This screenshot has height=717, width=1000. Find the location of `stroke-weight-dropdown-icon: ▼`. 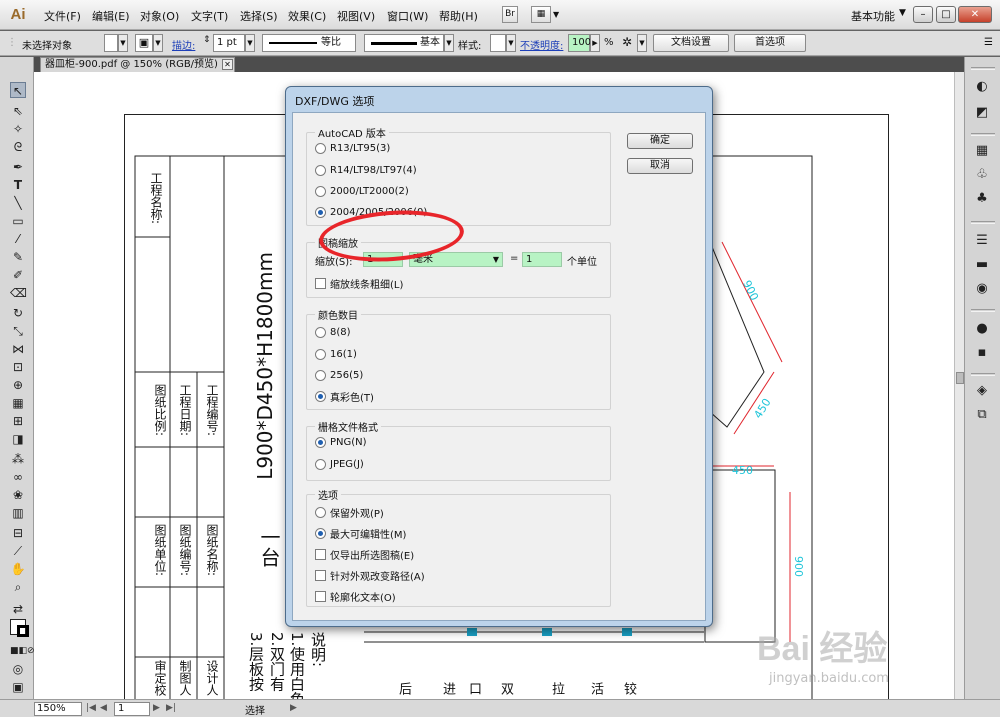

stroke-weight-dropdown-icon: ▼ is located at coordinates (250, 43).